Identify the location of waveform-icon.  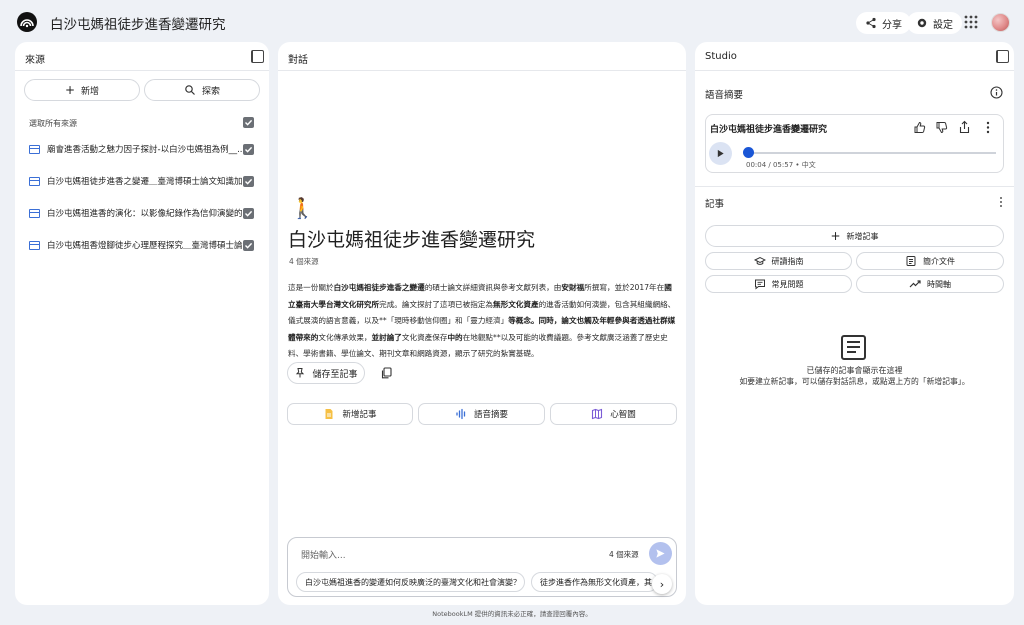
(461, 414).